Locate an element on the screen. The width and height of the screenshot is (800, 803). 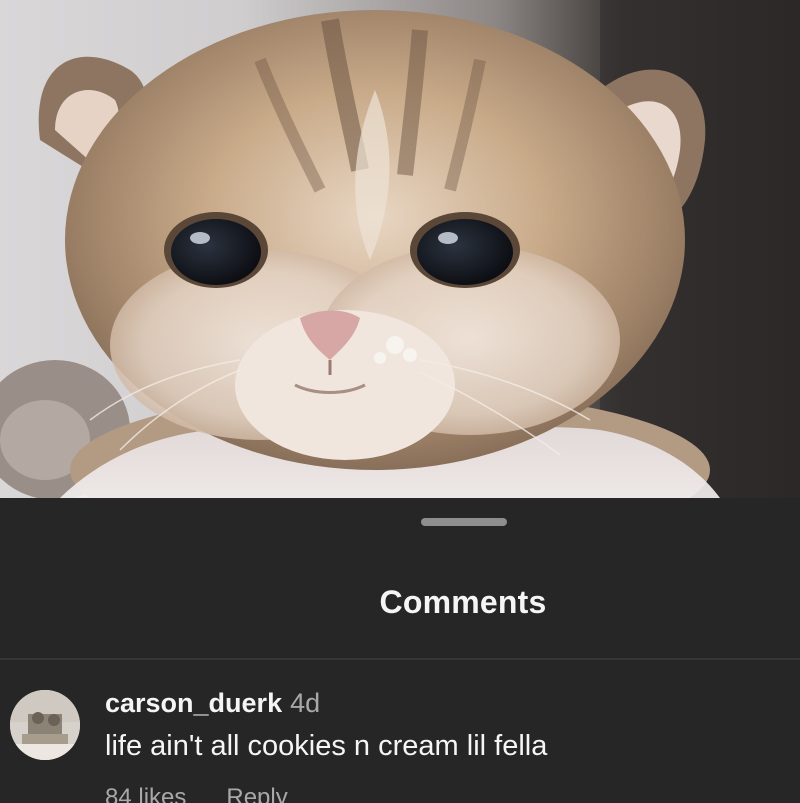
comment-timestamp: 4d is located at coordinates (305, 703).